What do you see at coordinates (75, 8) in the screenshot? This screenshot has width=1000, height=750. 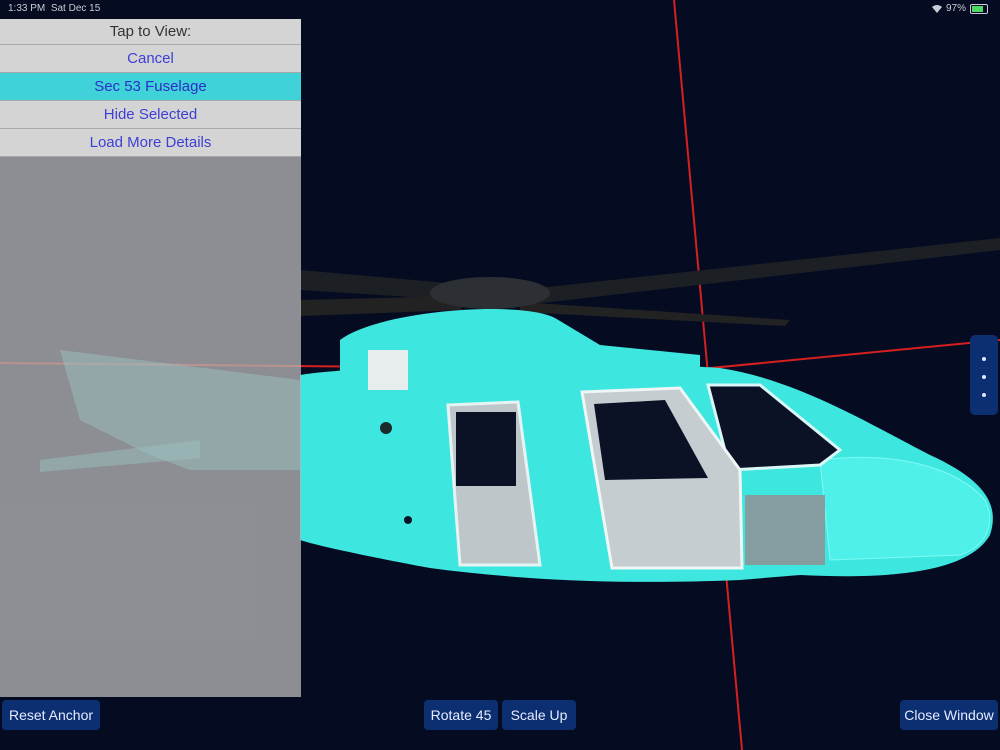 I see `status-date: Sat Dec 15` at bounding box center [75, 8].